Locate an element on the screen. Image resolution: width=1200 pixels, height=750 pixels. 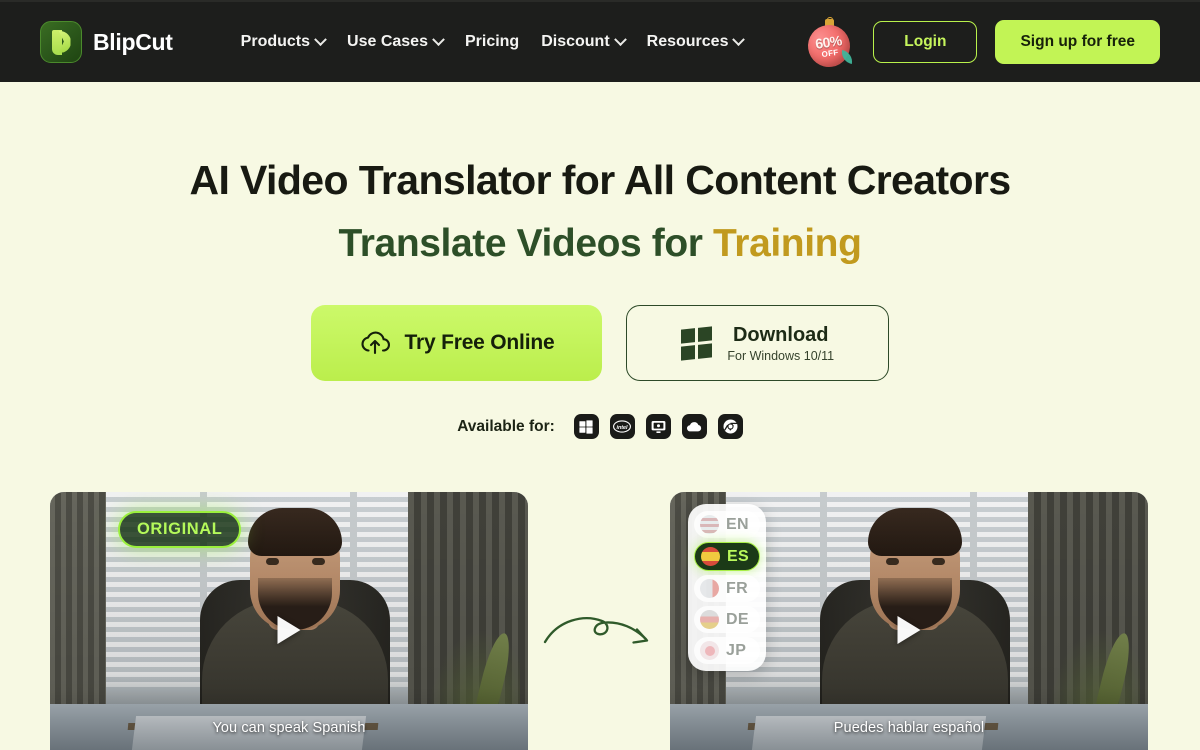
intel-icon: intel is located at coordinates (622, 426).